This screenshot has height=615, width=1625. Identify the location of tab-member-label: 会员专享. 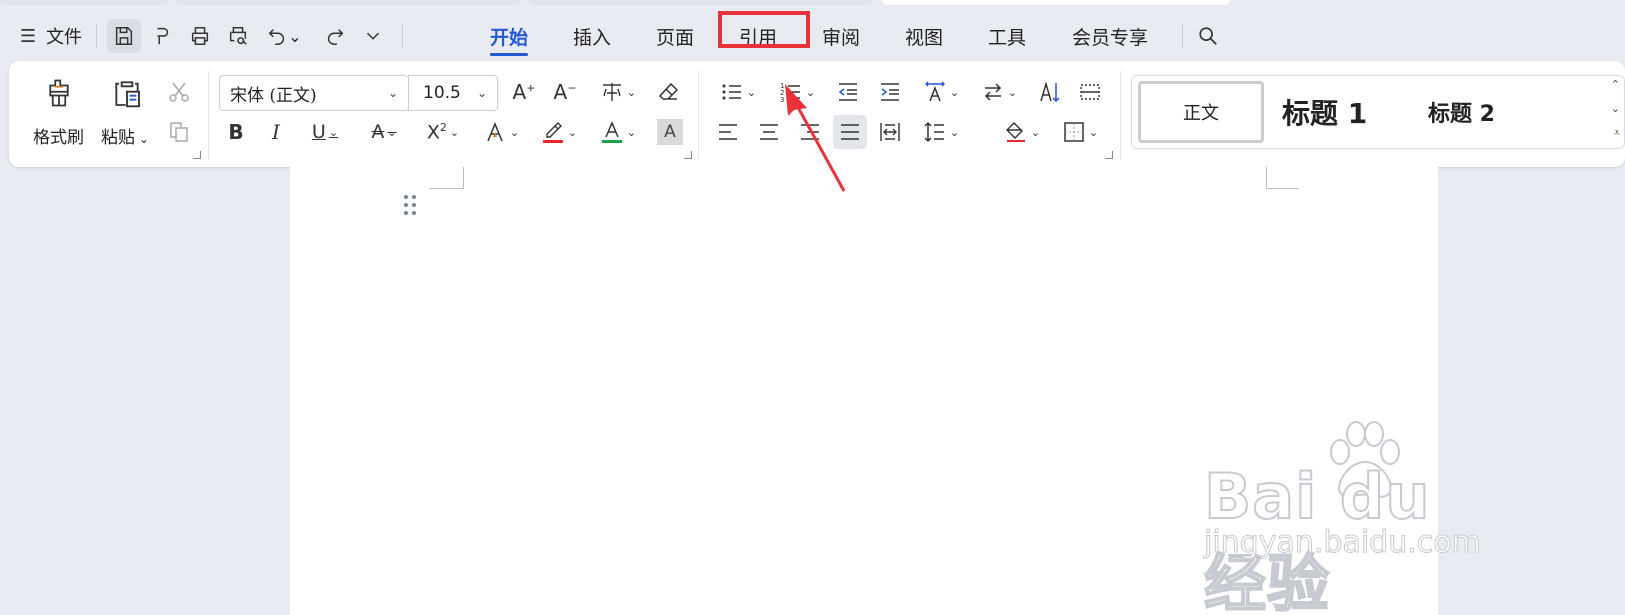
(1109, 37).